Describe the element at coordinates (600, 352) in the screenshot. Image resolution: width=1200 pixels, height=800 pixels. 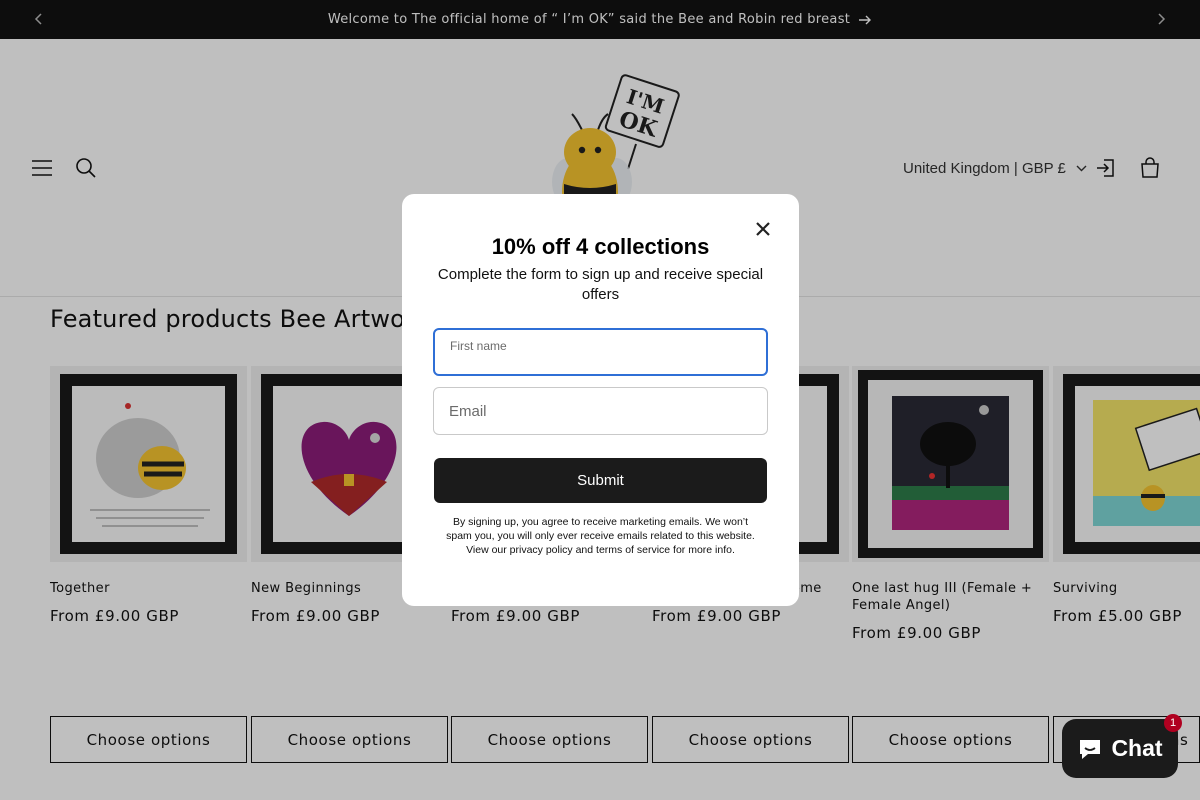
I see `first-name-field: First name` at that location.